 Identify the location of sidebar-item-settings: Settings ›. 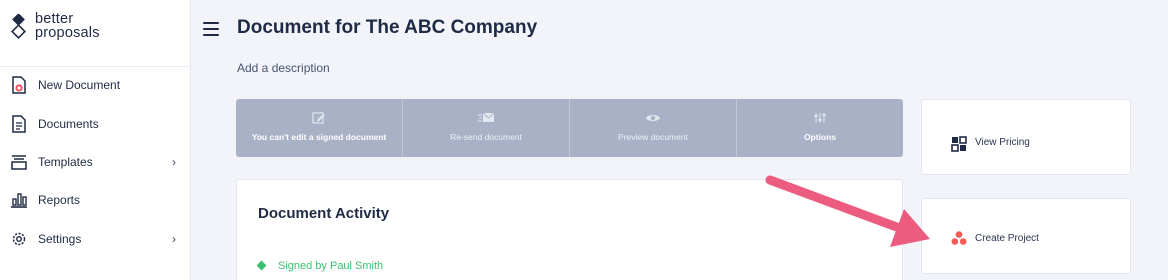
(95, 239).